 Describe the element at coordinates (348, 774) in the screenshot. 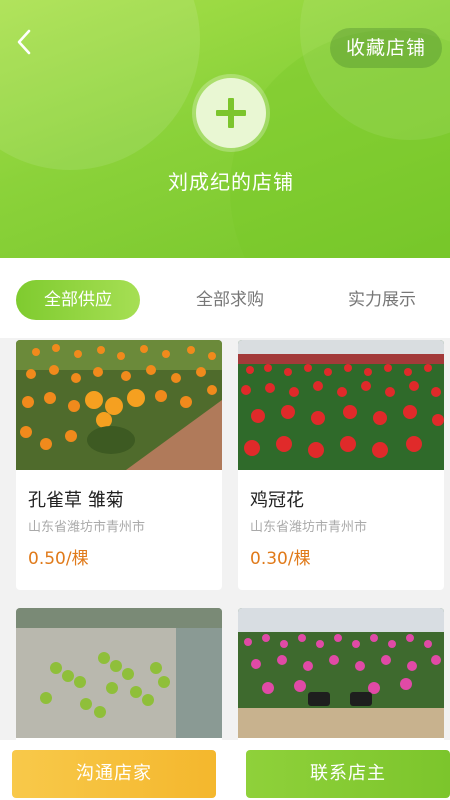

I see `contact-owner-button: 联系店主` at that location.